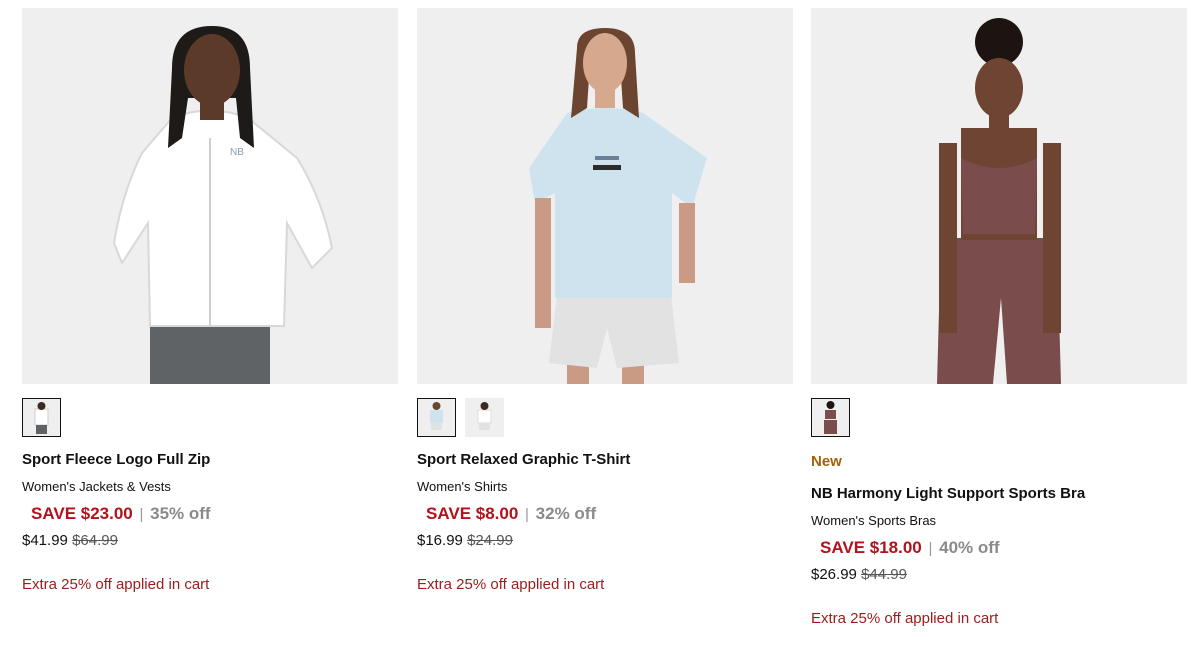  Describe the element at coordinates (45, 540) in the screenshot. I see `sale-price: $41.99` at that location.